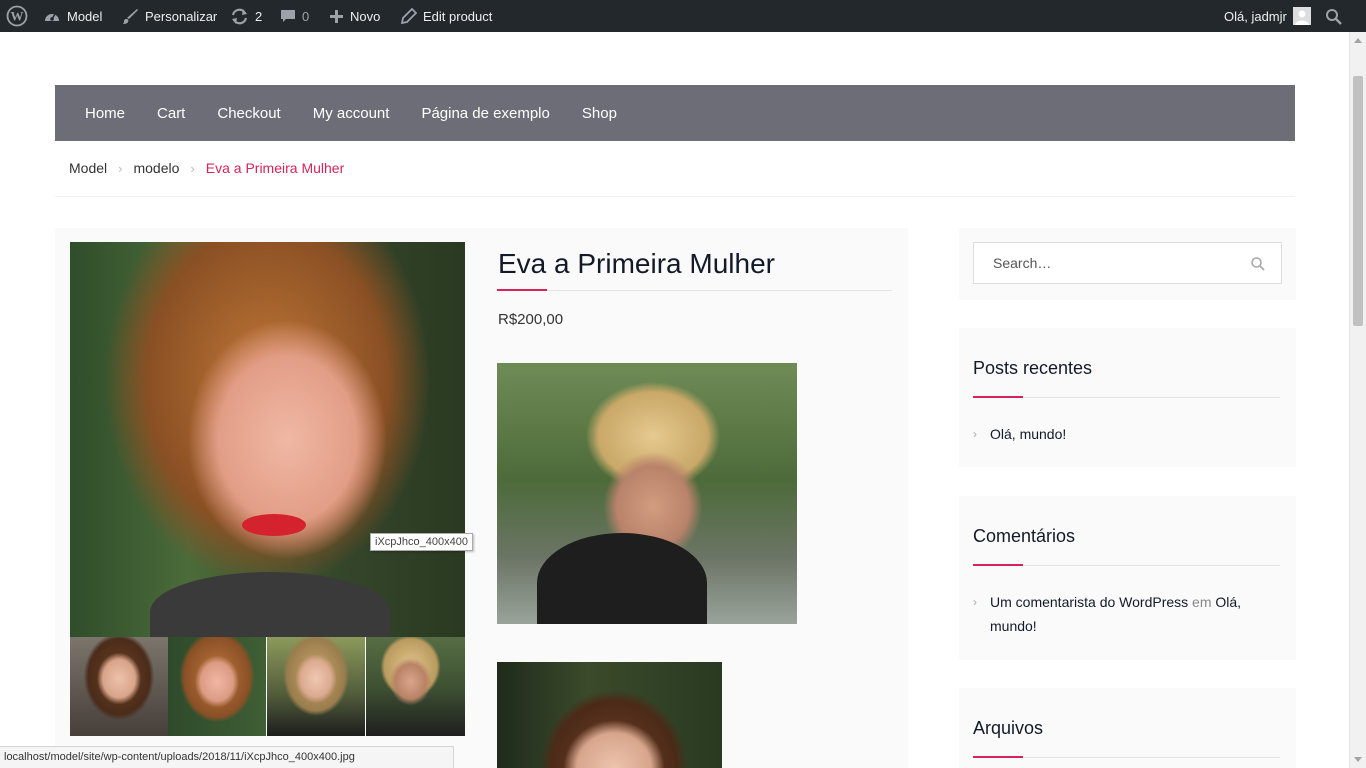 Image resolution: width=1366 pixels, height=768 pixels. I want to click on site-name-menu: Model, so click(72, 16).